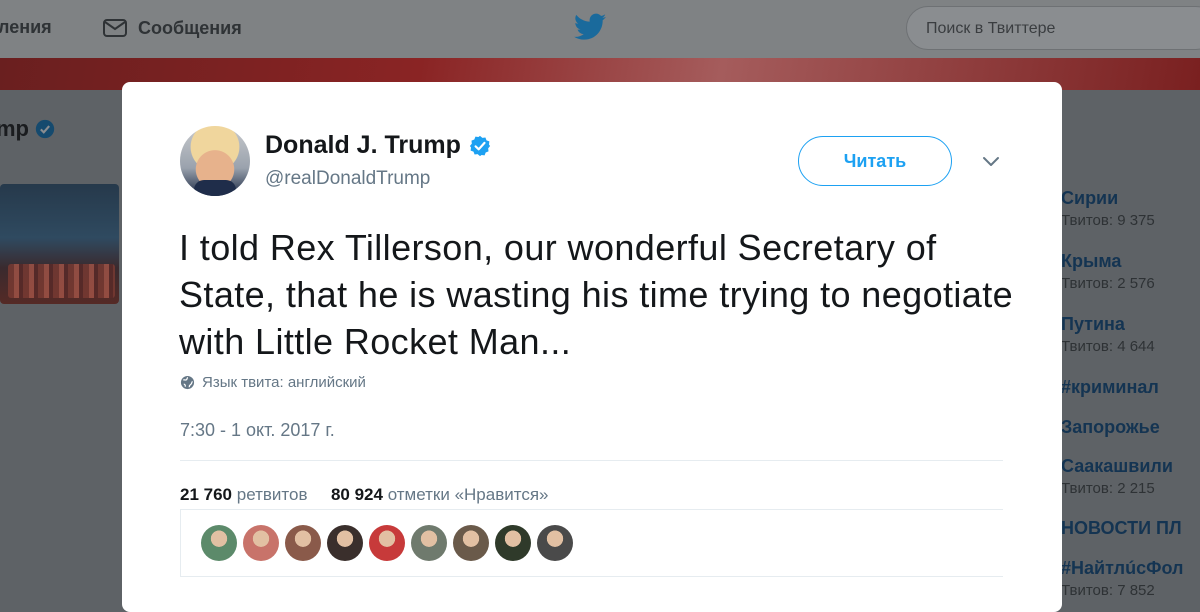  What do you see at coordinates (1108, 334) in the screenshot?
I see `trend-item: Путина Твитов: 4 644` at bounding box center [1108, 334].